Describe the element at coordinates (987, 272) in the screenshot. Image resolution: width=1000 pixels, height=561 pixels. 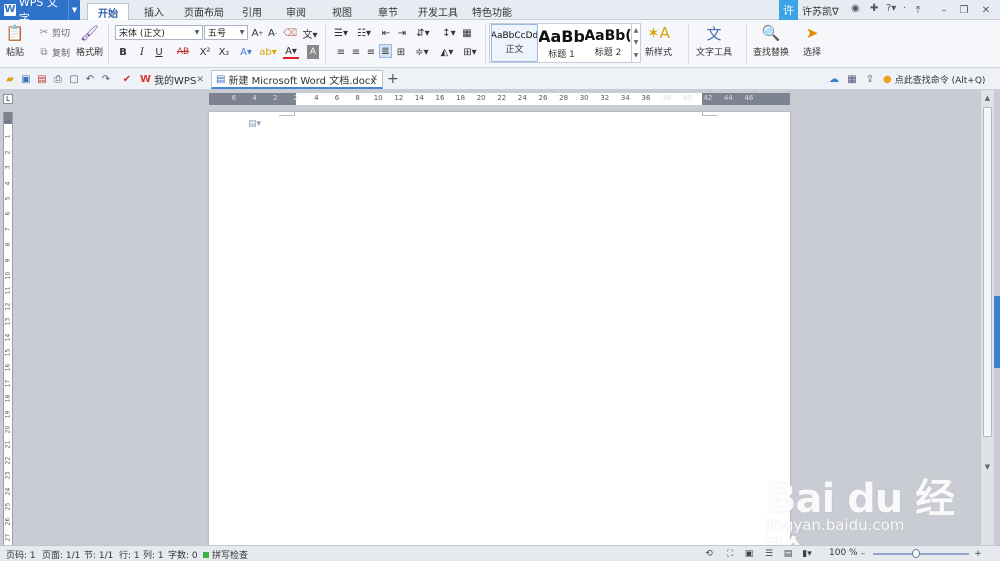
I see `scroll-thumb` at that location.